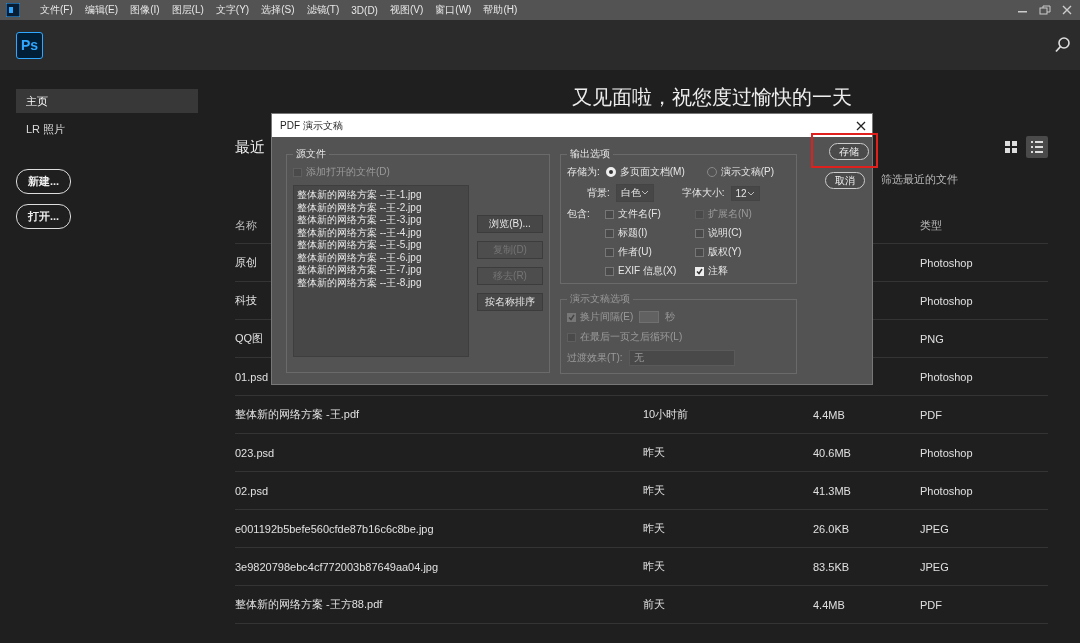  What do you see at coordinates (832, 490) in the screenshot?
I see `table-cell: 41.3MB` at bounding box center [832, 490].